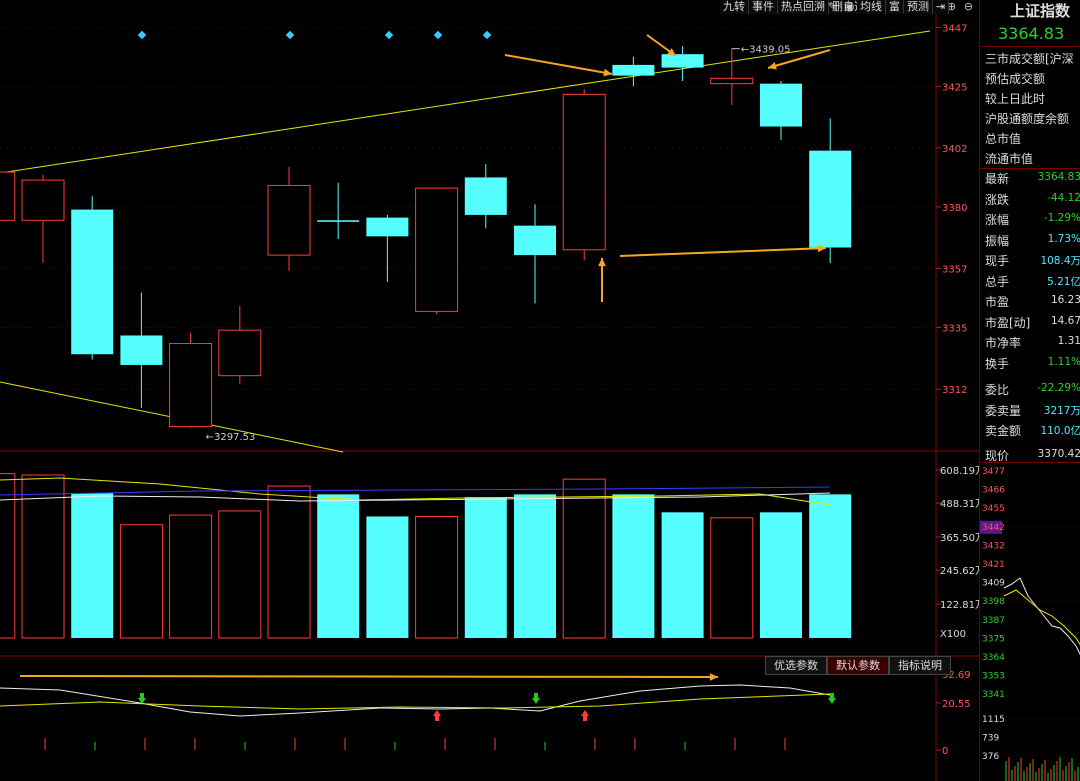 This screenshot has height=781, width=1080. What do you see at coordinates (415, 497) in the screenshot?
I see `volume-ma-line` at bounding box center [415, 497].